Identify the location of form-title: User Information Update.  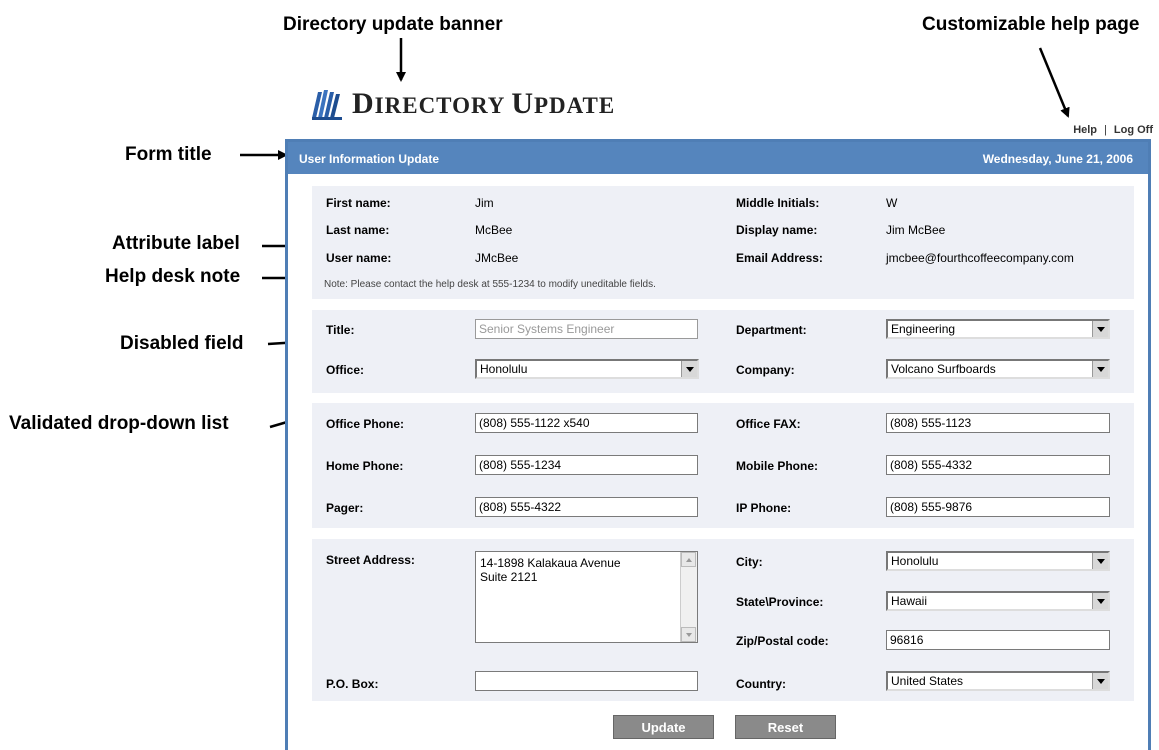
(369, 159).